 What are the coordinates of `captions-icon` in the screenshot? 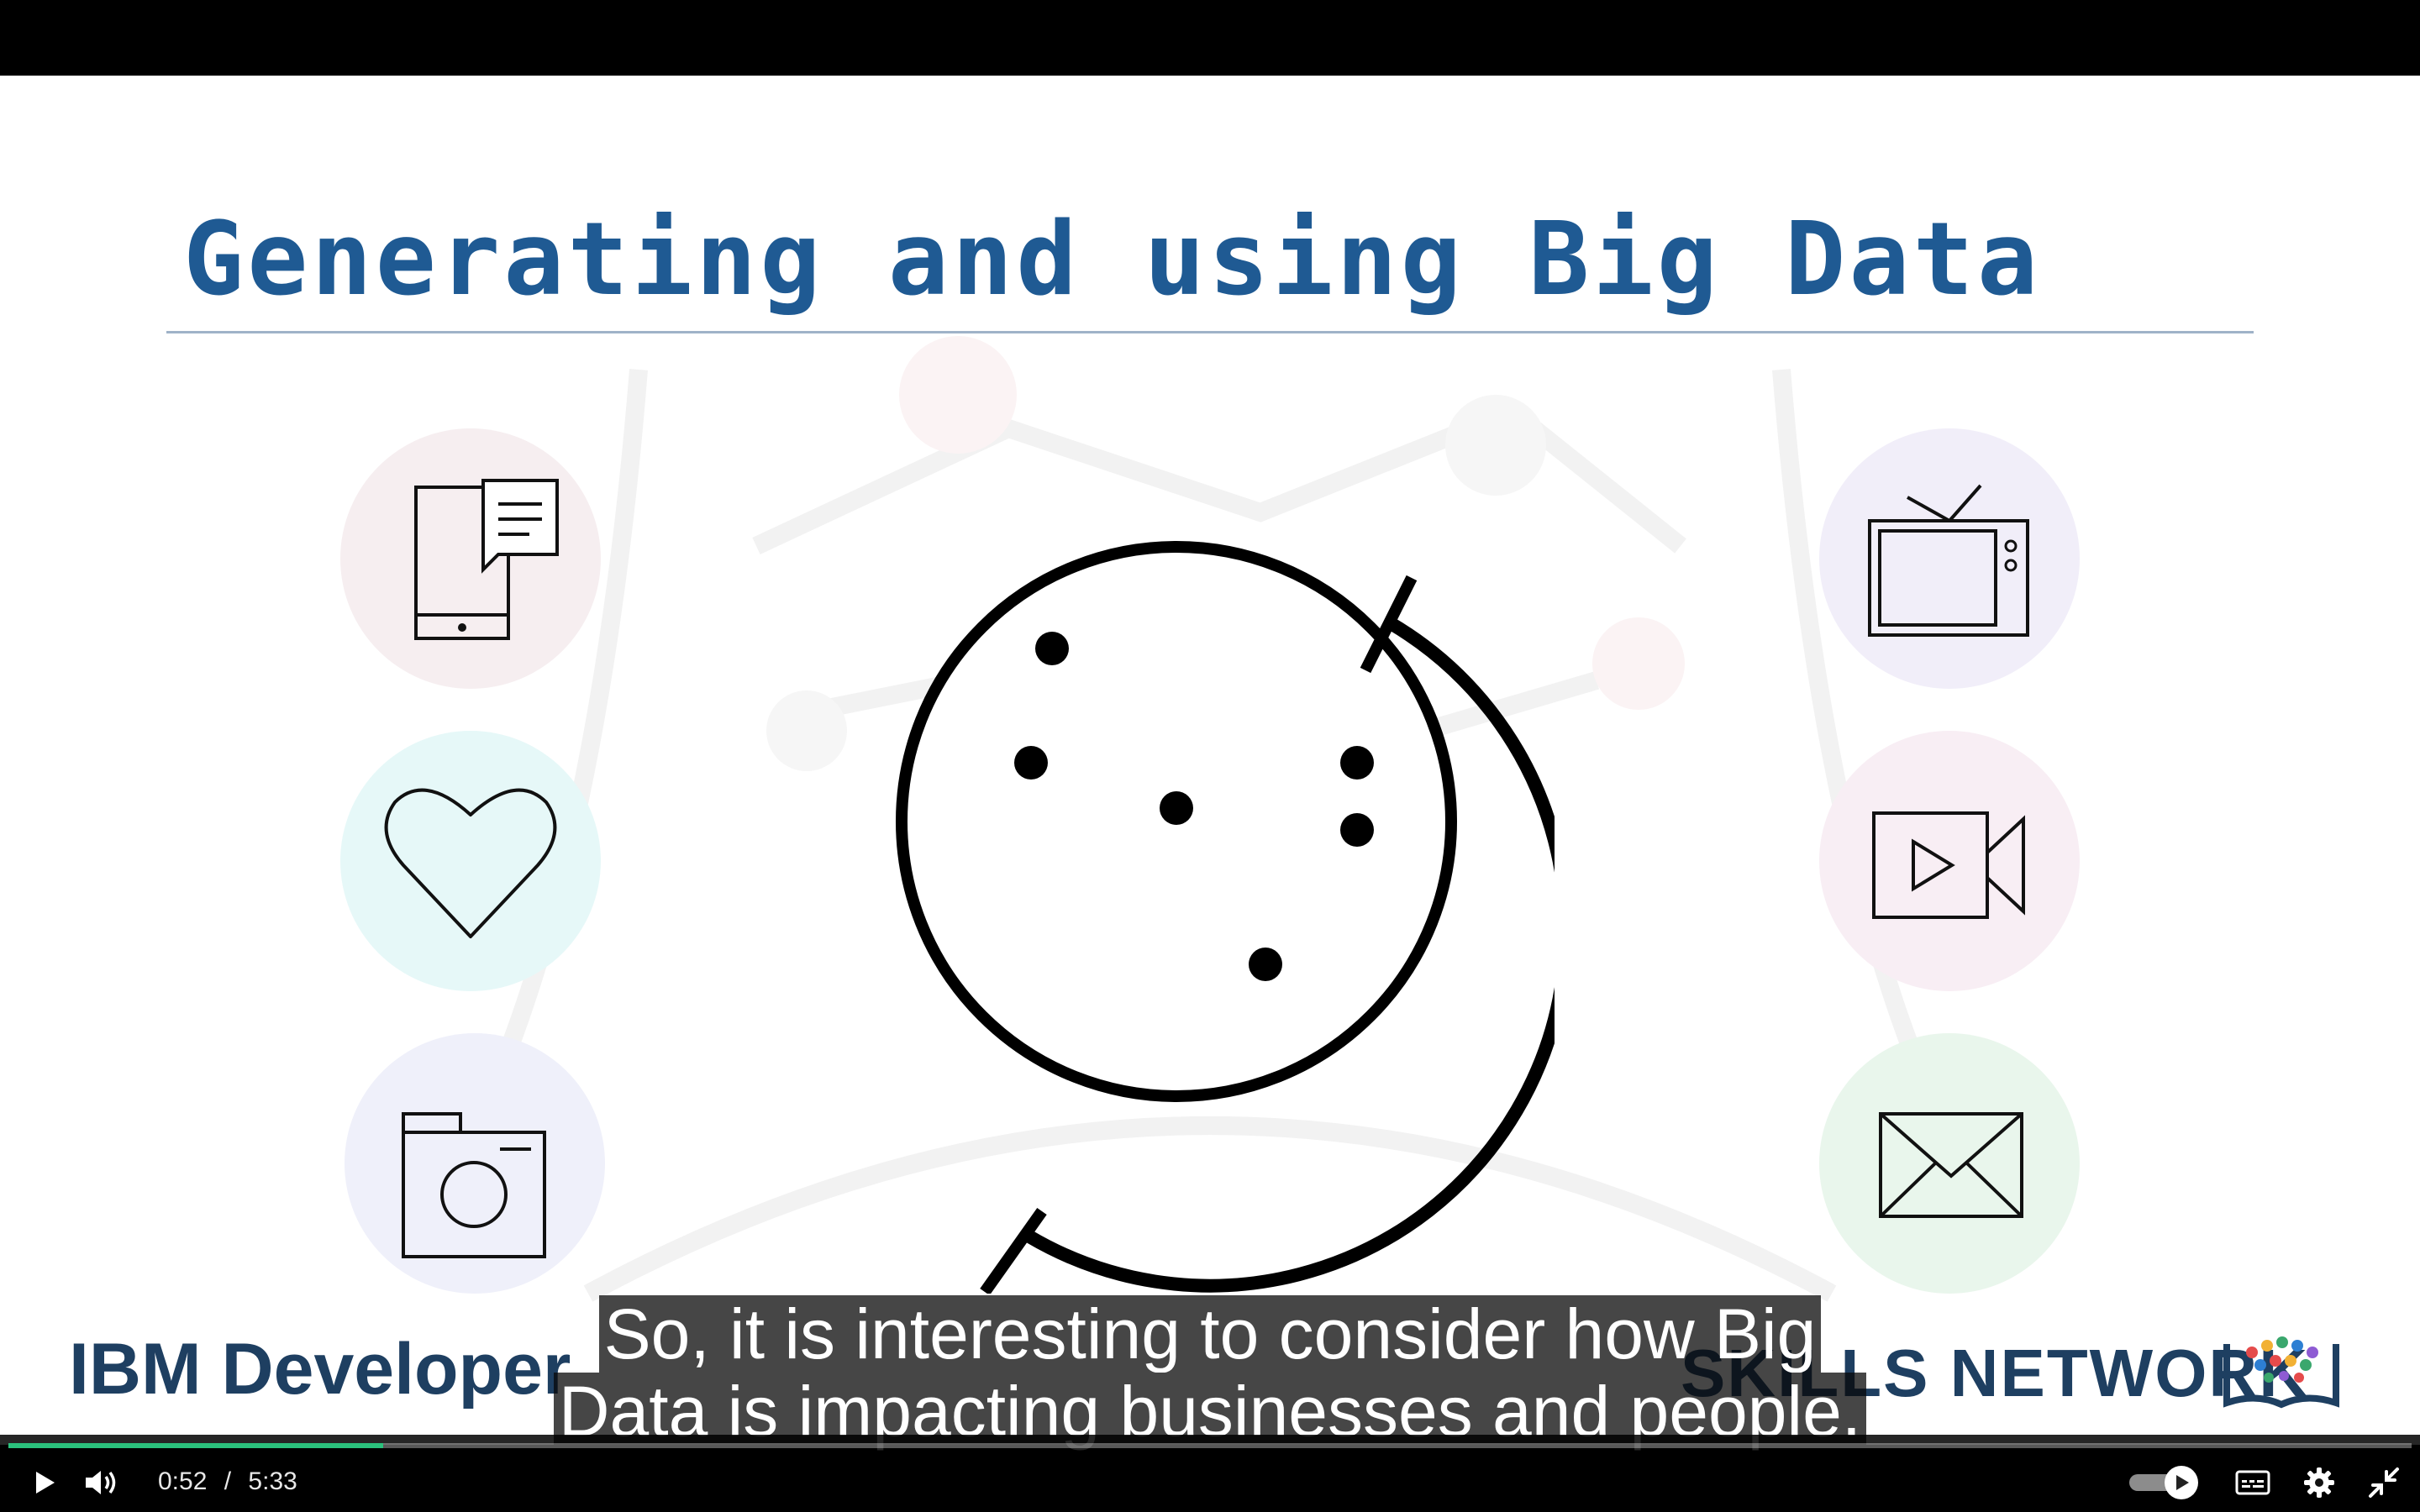 It's located at (2252, 1482).